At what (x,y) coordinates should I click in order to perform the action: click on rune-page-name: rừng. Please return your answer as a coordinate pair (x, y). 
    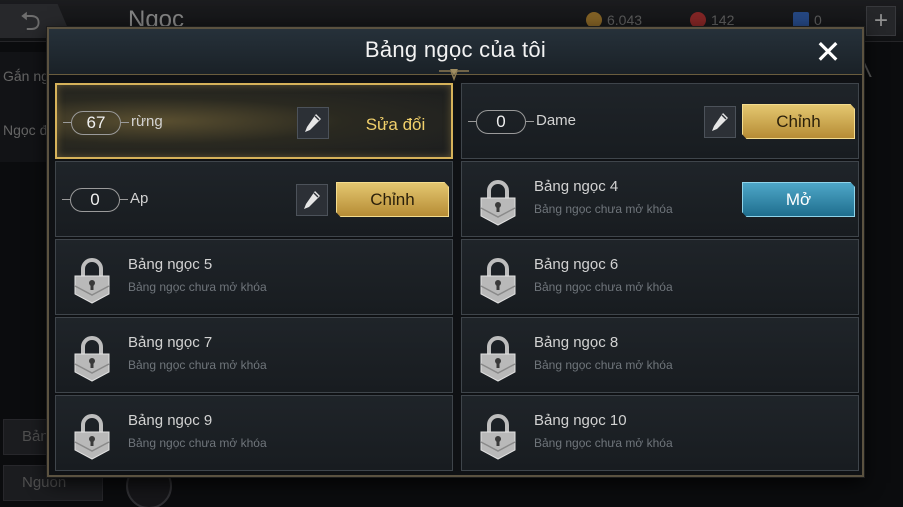
    Looking at the image, I should click on (147, 121).